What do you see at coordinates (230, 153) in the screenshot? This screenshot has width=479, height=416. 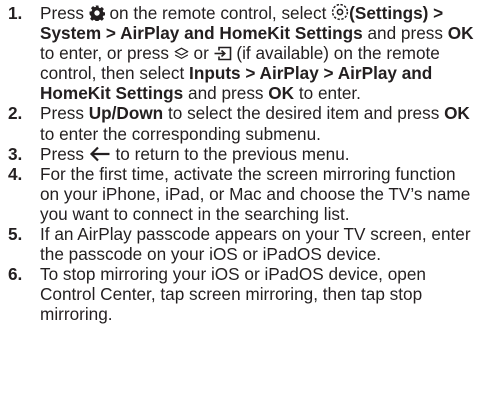 I see `step-text: to return to the previous menu.` at bounding box center [230, 153].